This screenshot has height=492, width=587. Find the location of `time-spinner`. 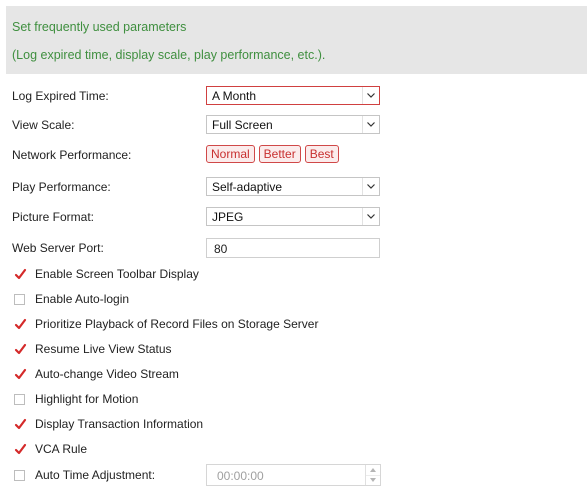

time-spinner is located at coordinates (372, 475).